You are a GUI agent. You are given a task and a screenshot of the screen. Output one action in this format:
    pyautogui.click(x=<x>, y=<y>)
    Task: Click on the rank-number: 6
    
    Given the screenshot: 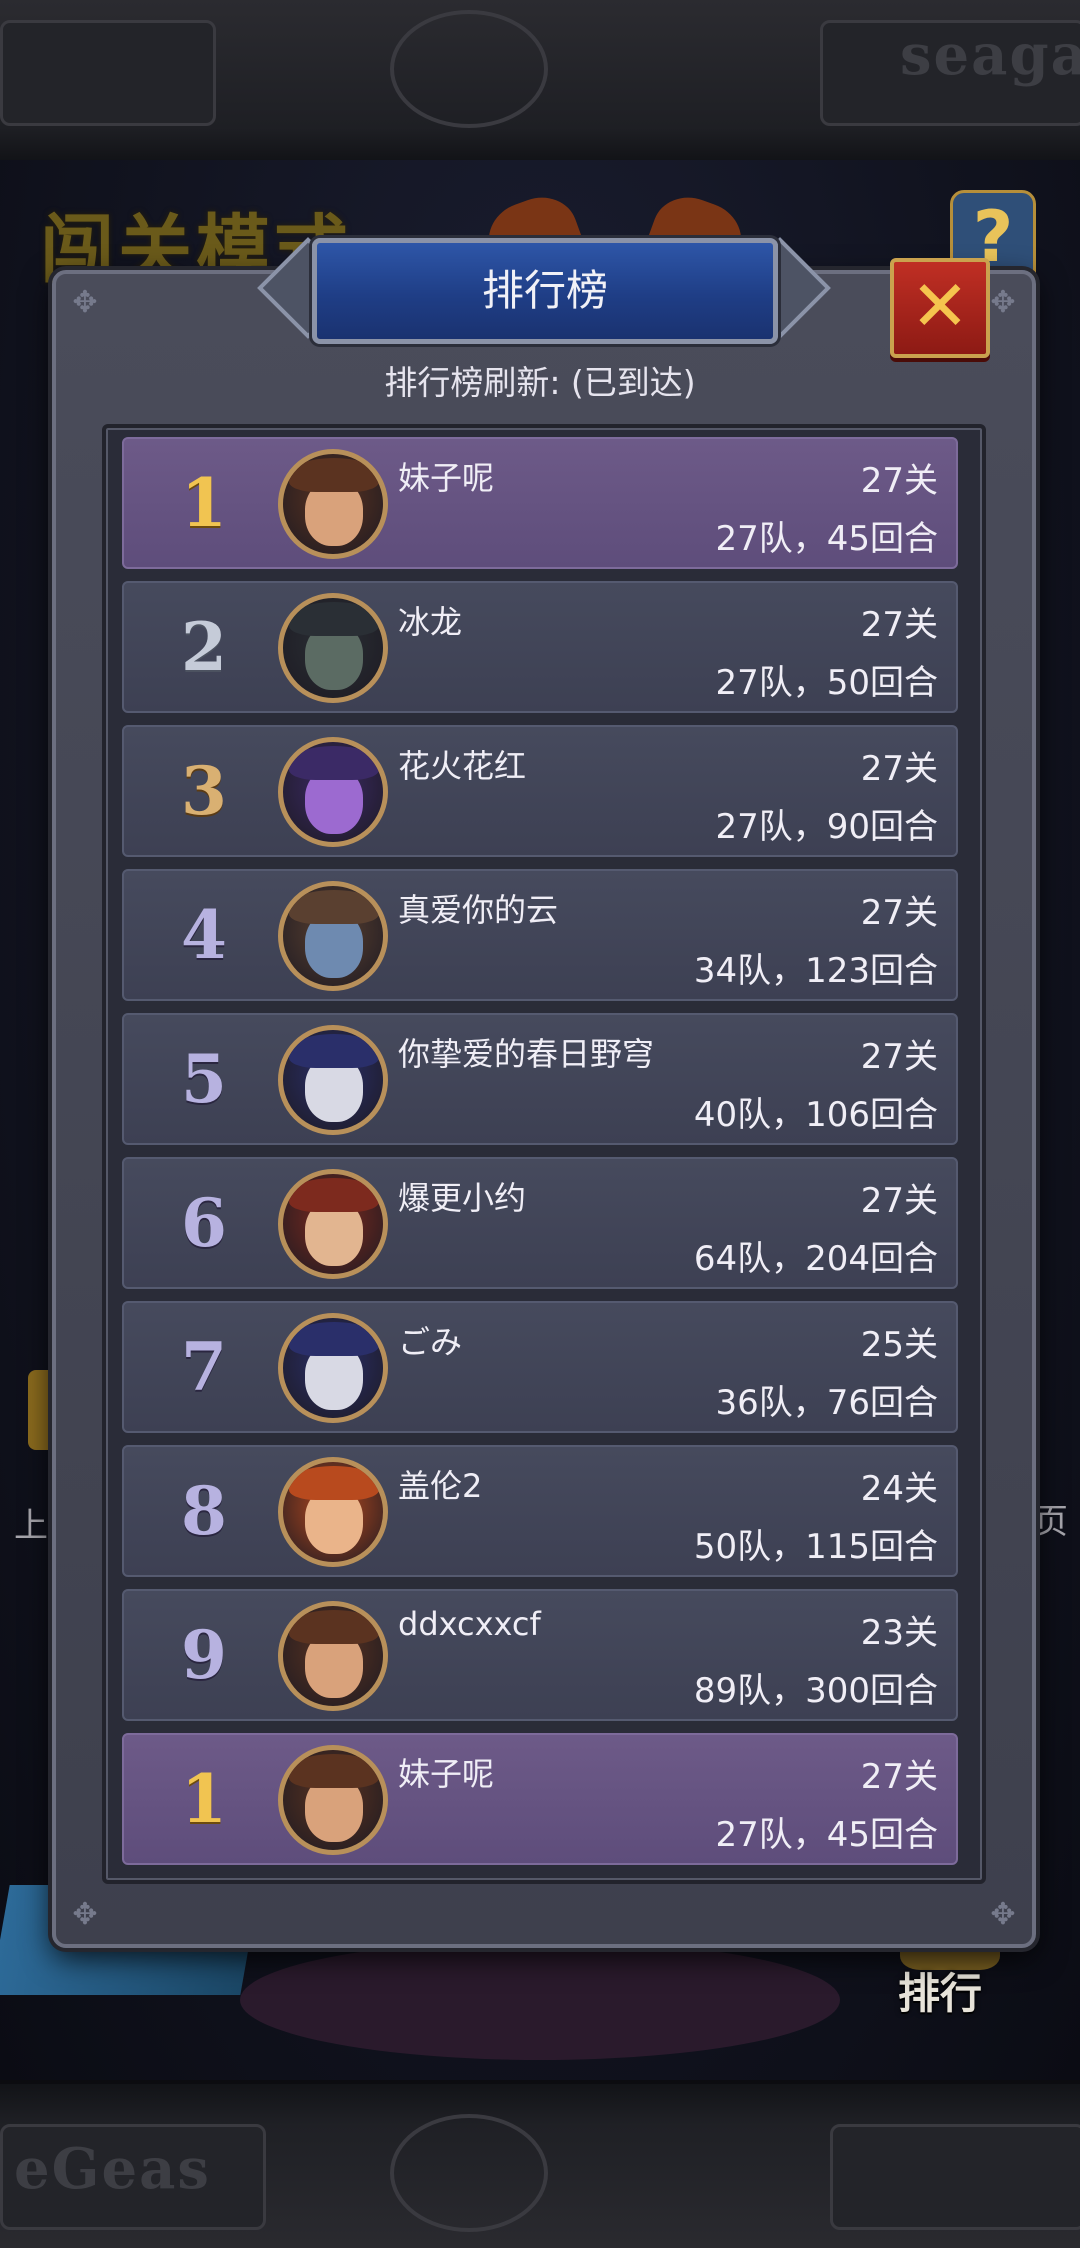 What is the action you would take?
    pyautogui.click(x=204, y=1223)
    